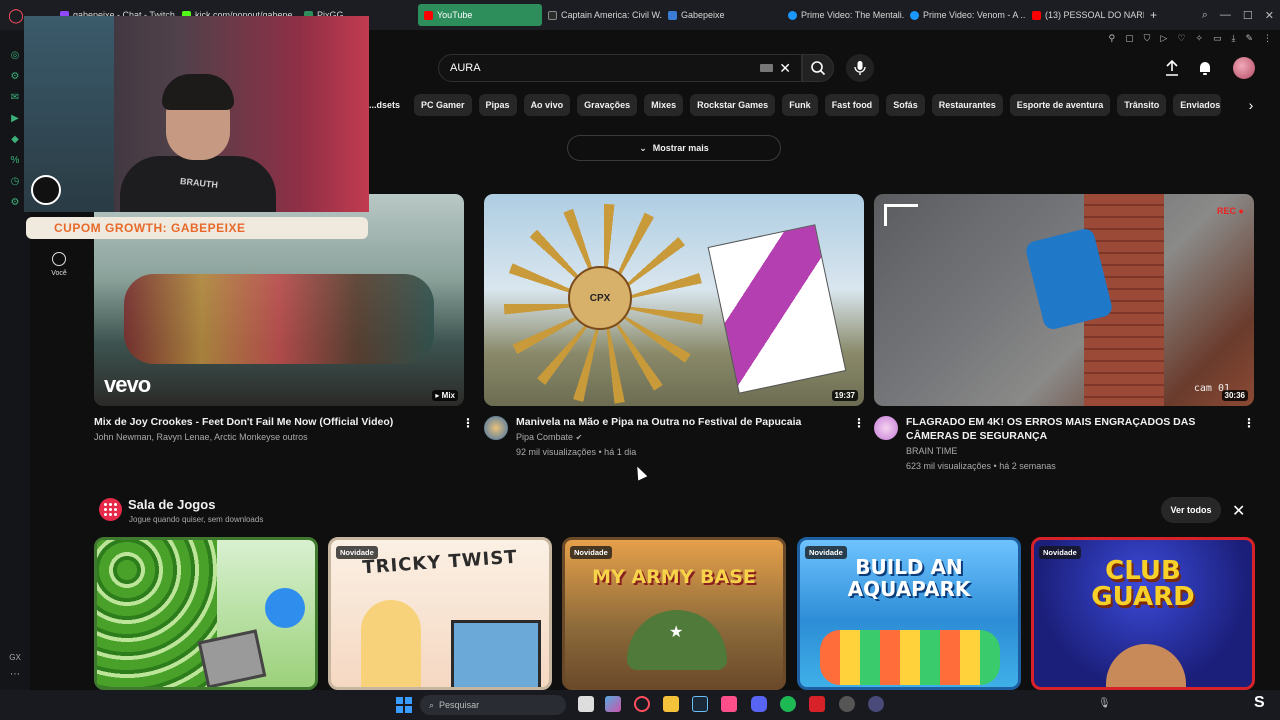  I want to click on chip: Ao vivo, so click(547, 105).